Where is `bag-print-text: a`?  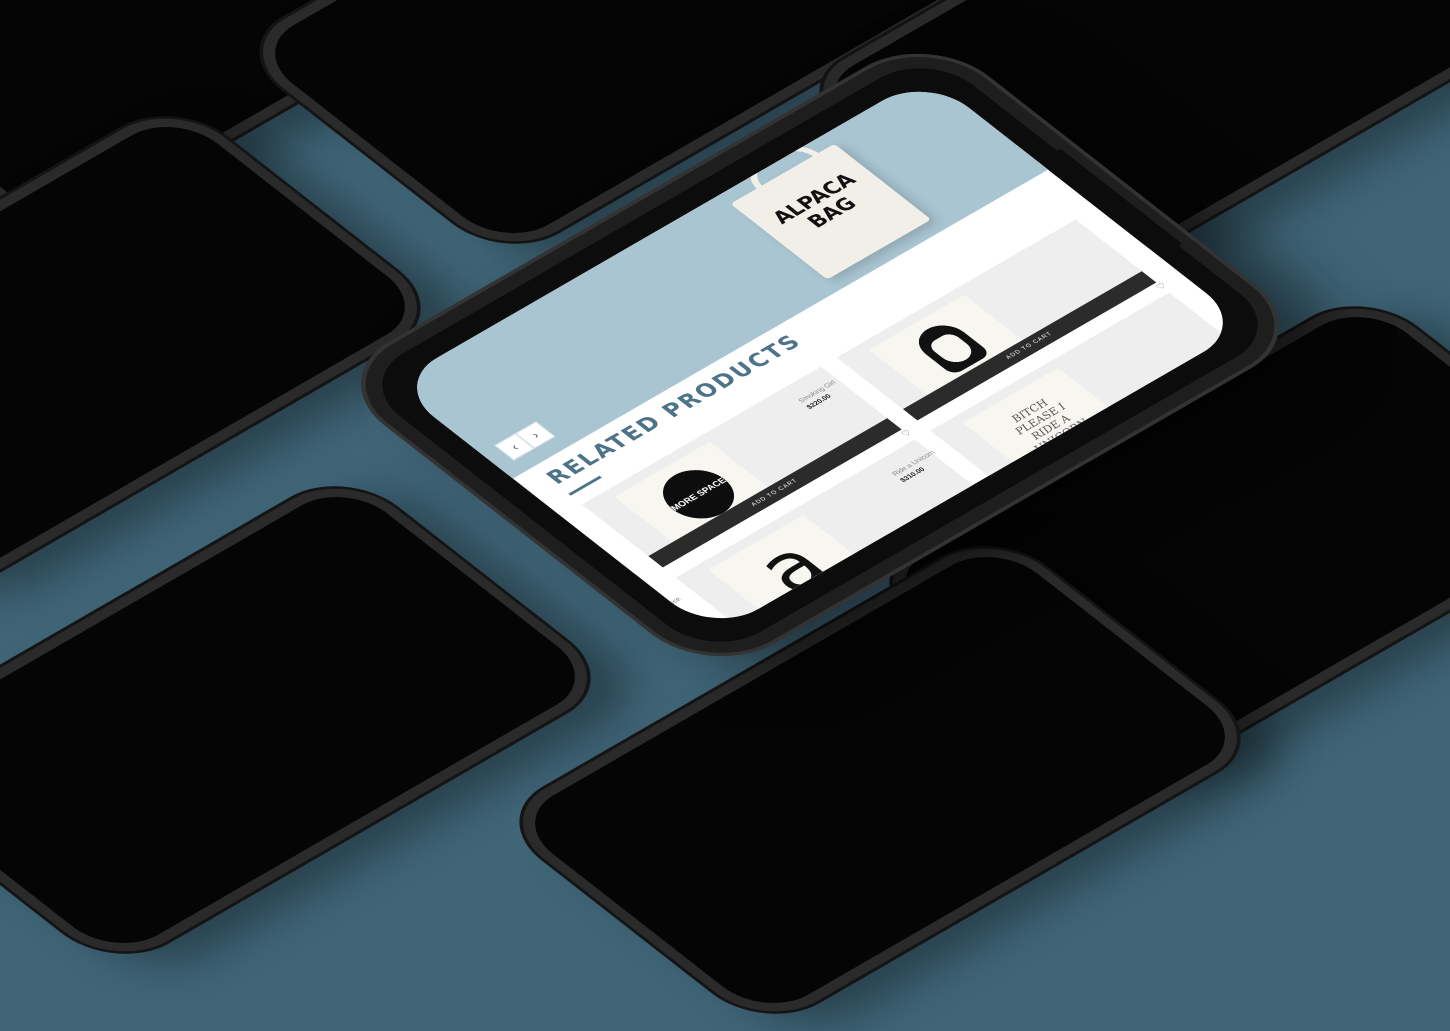
bag-print-text: a is located at coordinates (792, 567).